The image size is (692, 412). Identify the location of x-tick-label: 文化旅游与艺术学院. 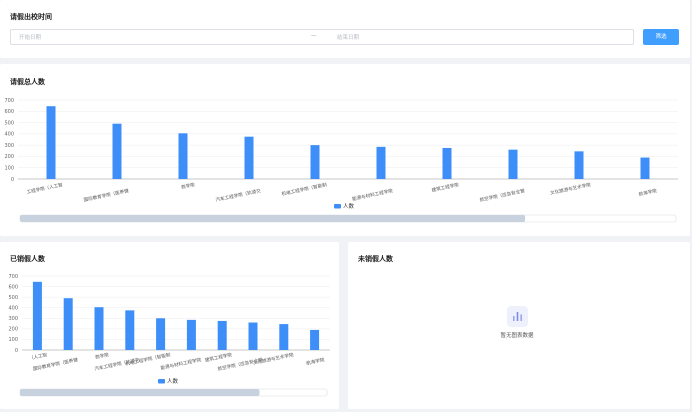
(571, 189).